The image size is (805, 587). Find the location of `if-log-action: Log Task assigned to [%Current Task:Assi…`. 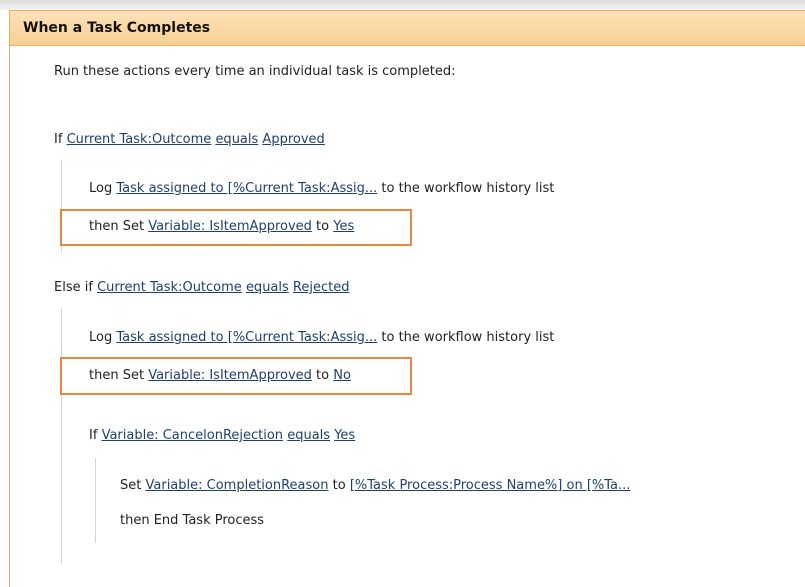

if-log-action: Log Task assigned to [%Current Task:Assi… is located at coordinates (321, 188).